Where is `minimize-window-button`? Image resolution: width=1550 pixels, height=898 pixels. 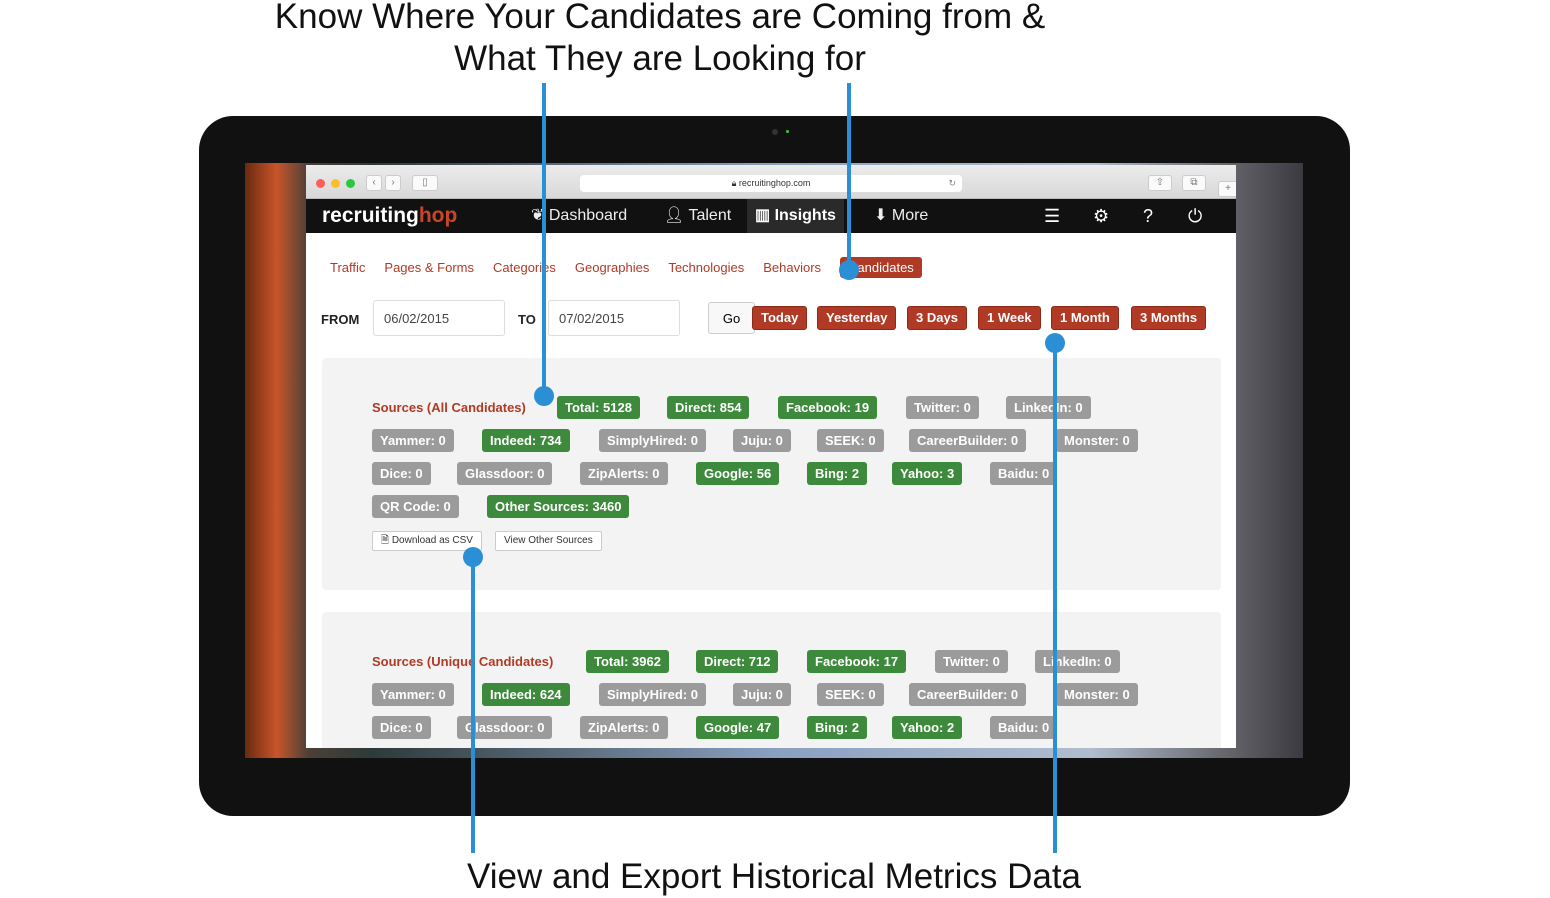
minimize-window-button is located at coordinates (335, 183).